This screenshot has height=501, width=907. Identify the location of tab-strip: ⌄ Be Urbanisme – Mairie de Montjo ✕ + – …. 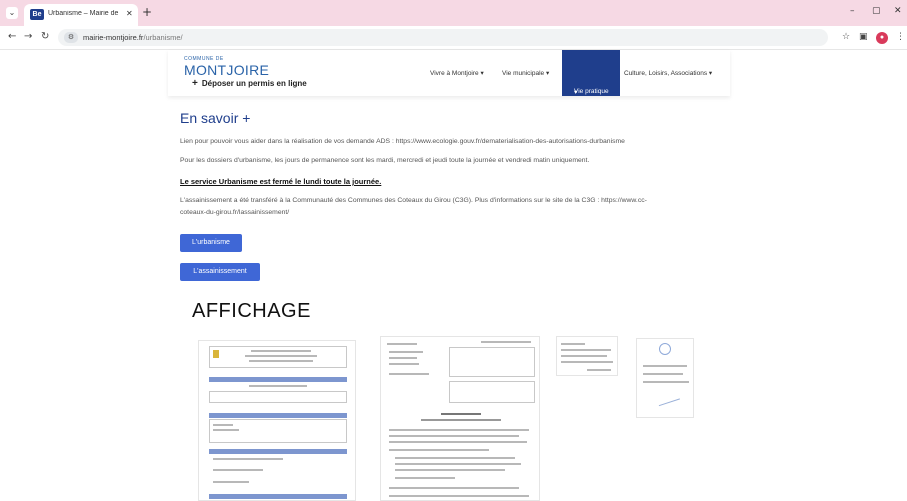
(453, 13).